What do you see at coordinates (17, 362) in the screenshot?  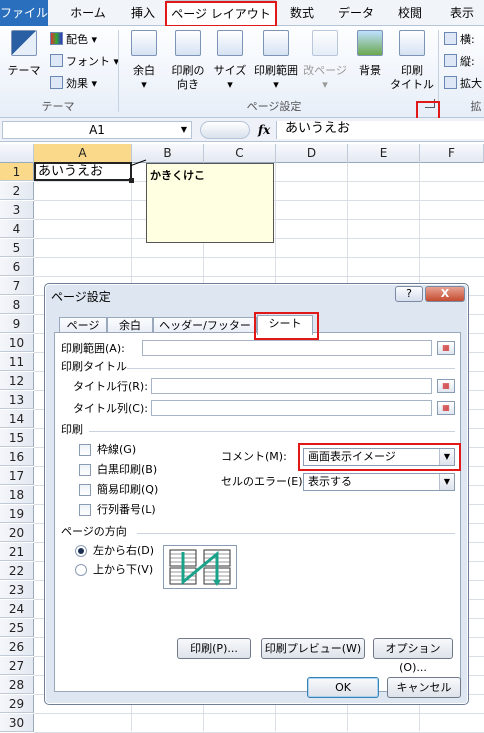 I see `row-header: 11` at bounding box center [17, 362].